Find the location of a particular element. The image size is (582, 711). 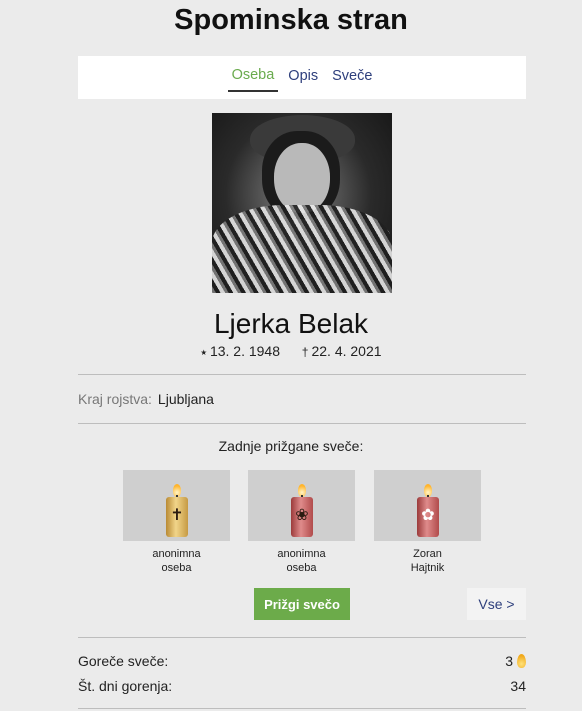

all-candles-button: Vse > is located at coordinates (496, 604).